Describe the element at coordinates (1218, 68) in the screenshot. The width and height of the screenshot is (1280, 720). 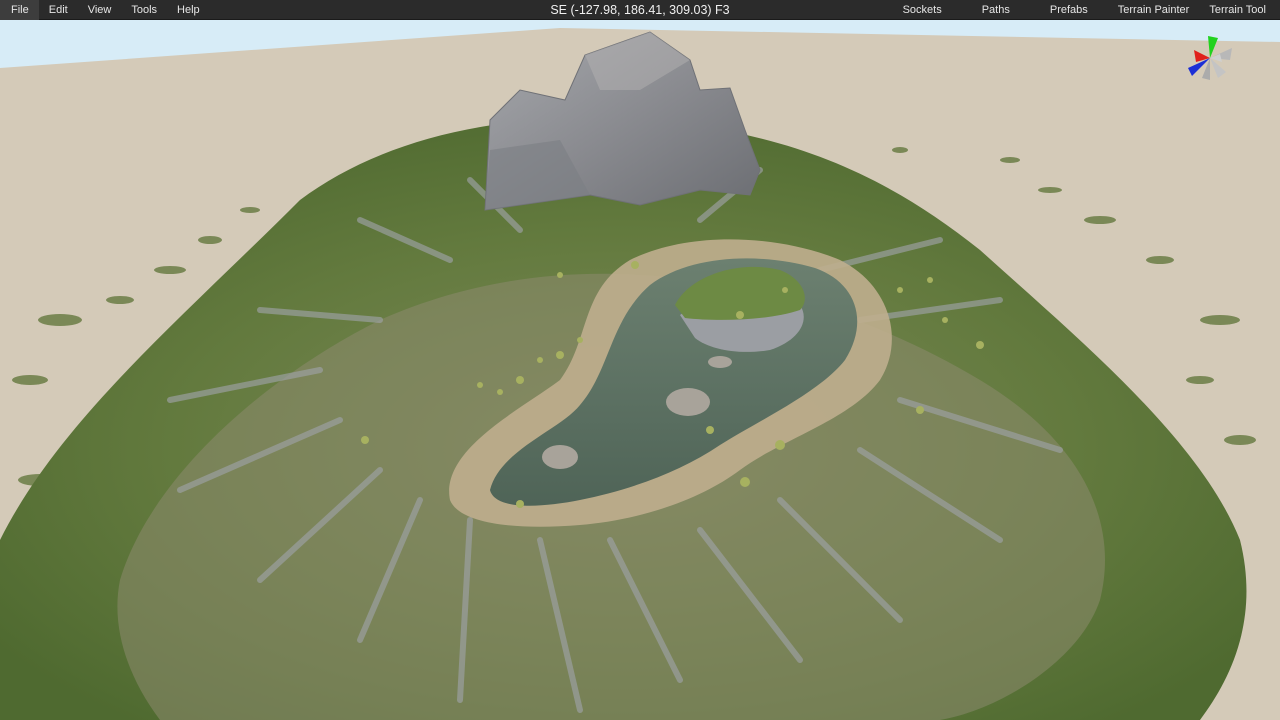
I see `gizmo-neg-y` at that location.